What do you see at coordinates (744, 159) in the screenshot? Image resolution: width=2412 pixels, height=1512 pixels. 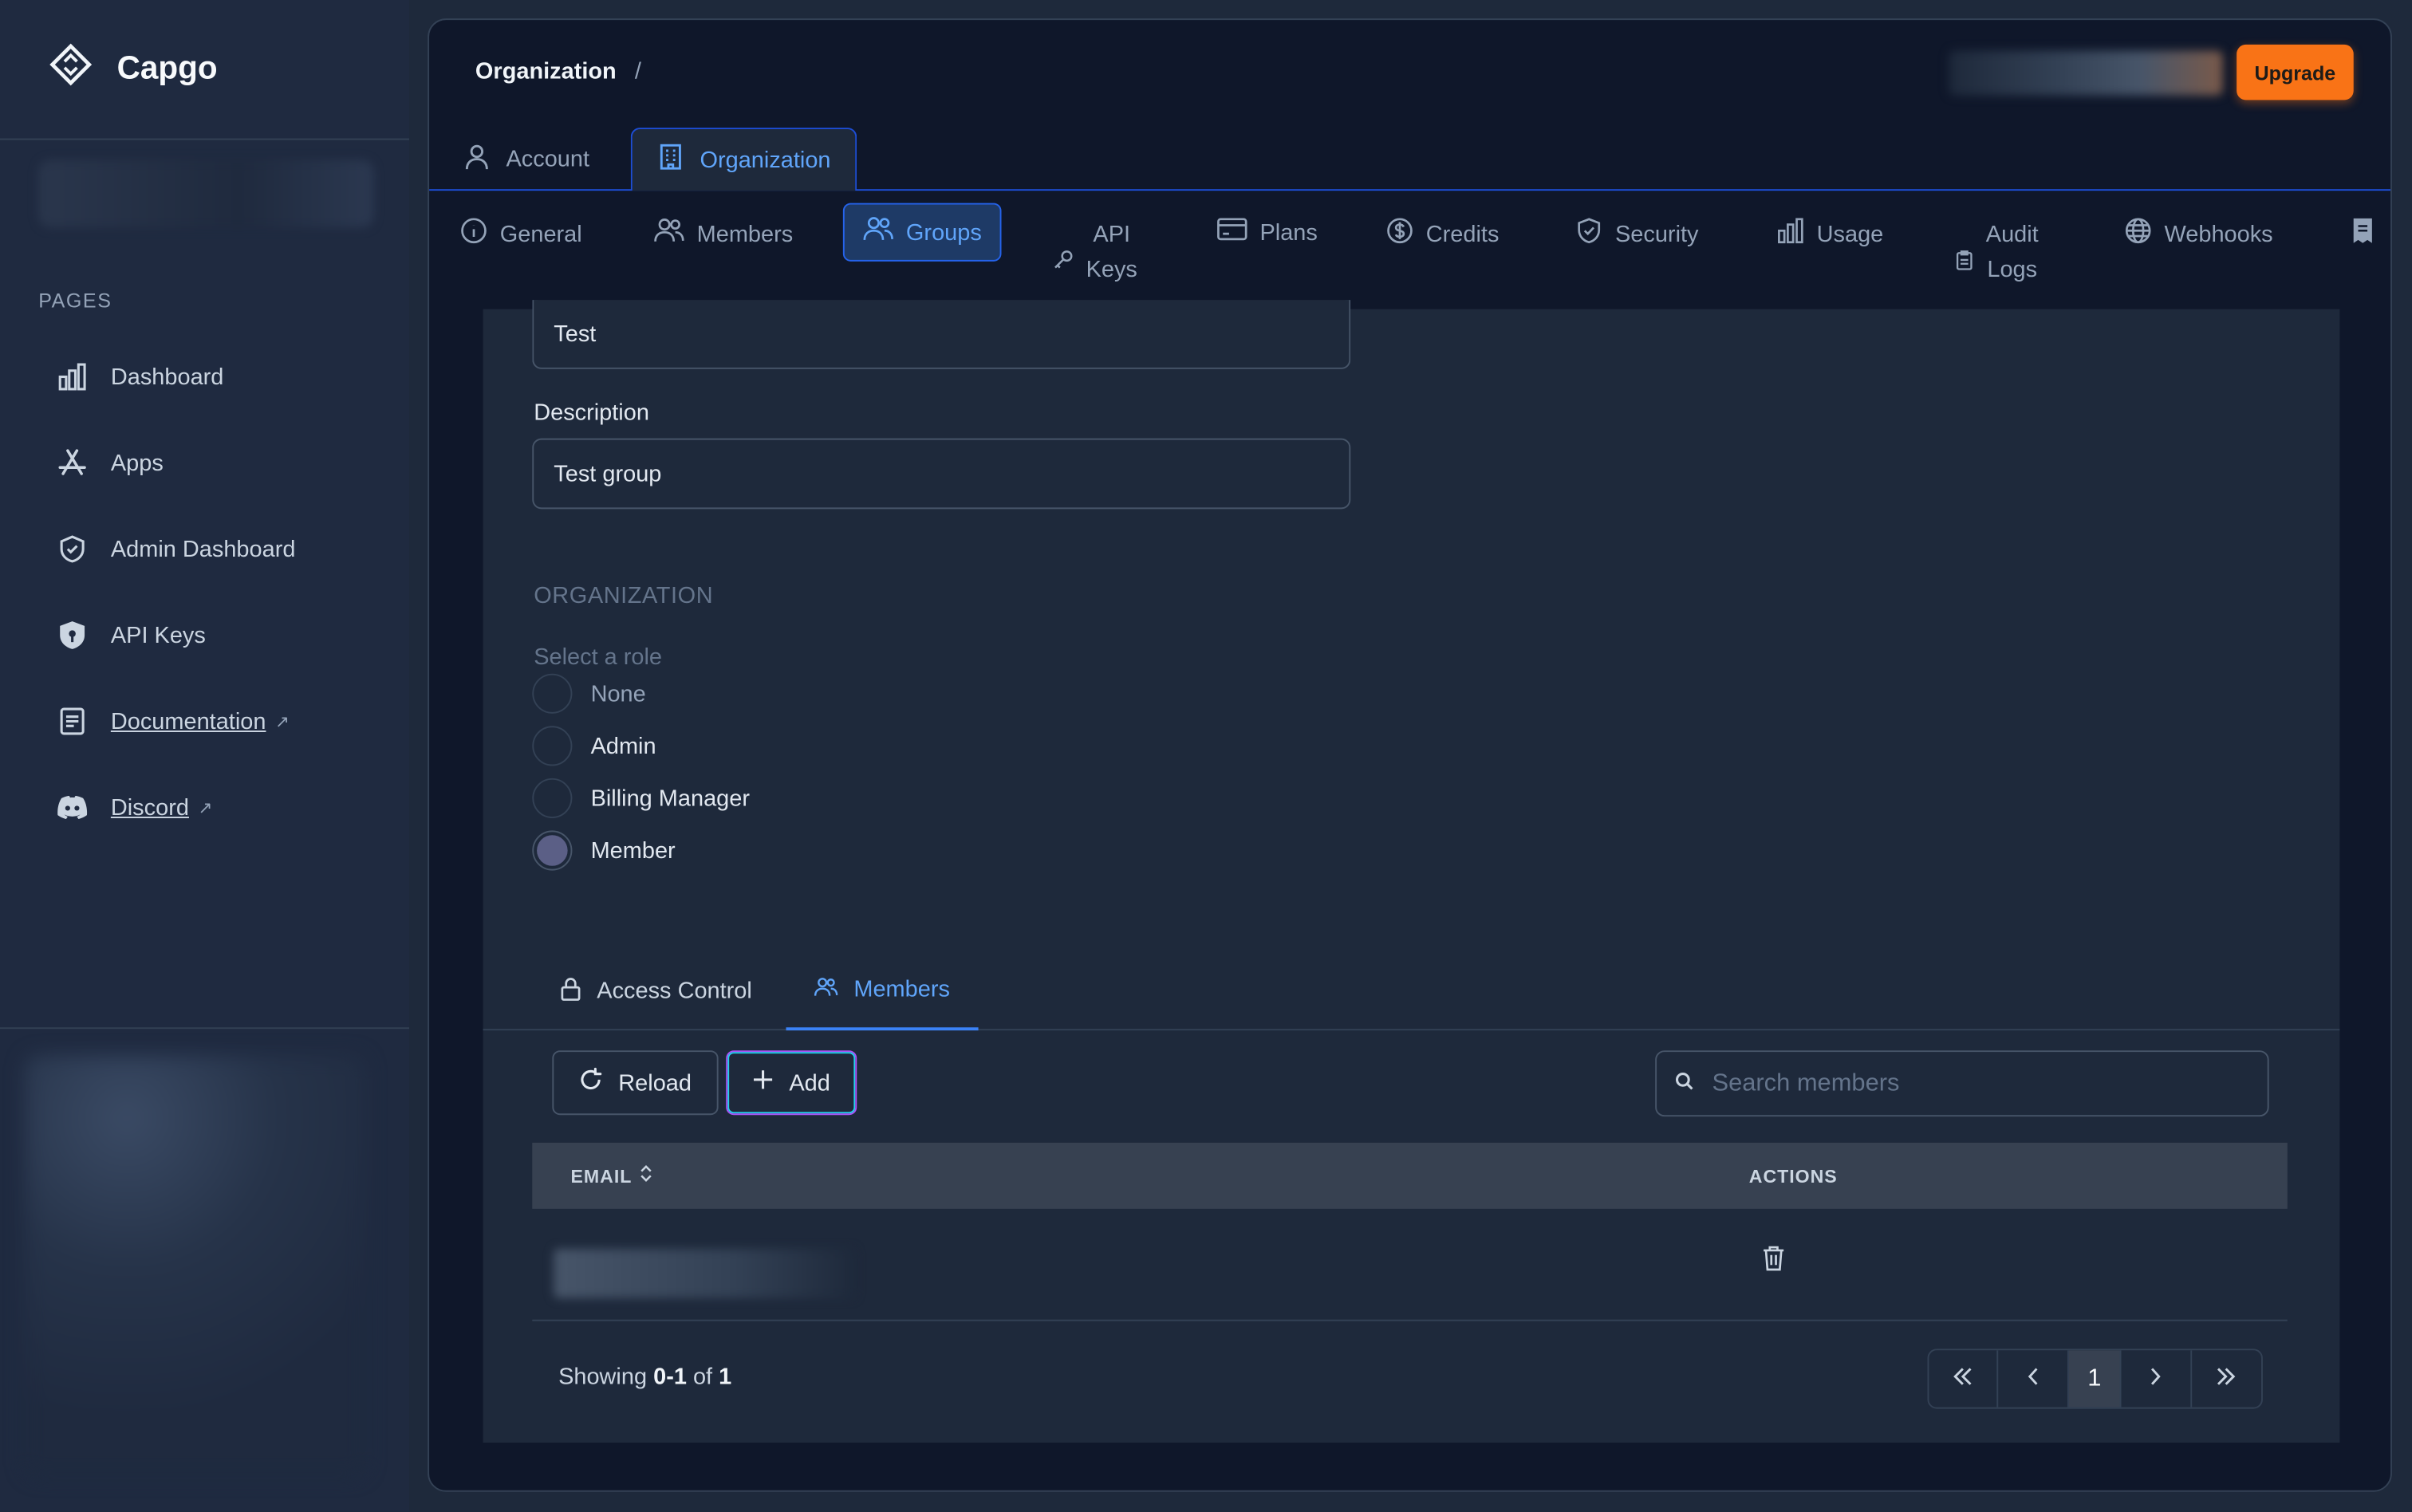 I see `tab-organization: Organization` at bounding box center [744, 159].